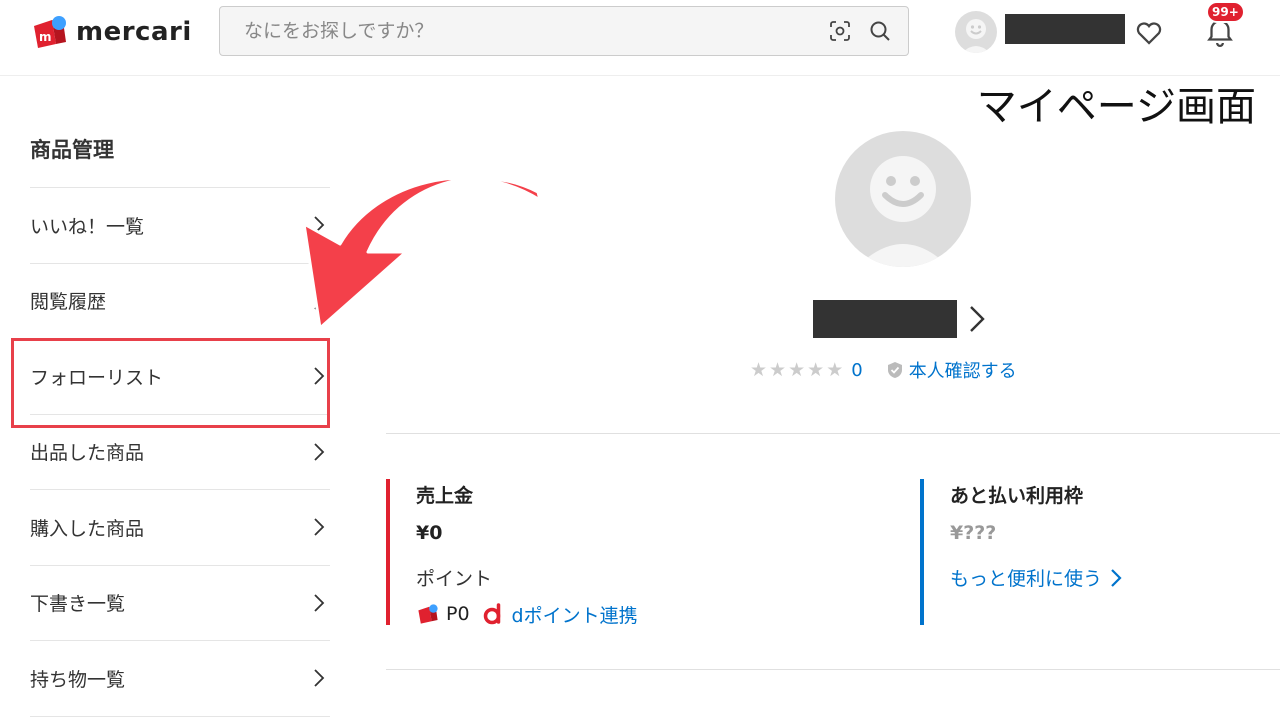  I want to click on search-button, so click(880, 31).